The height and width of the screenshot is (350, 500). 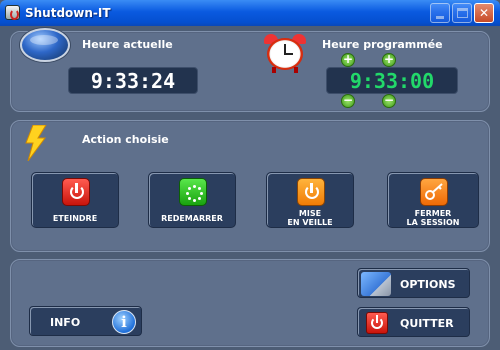 I want to click on minimize-icon, so click(x=440, y=17).